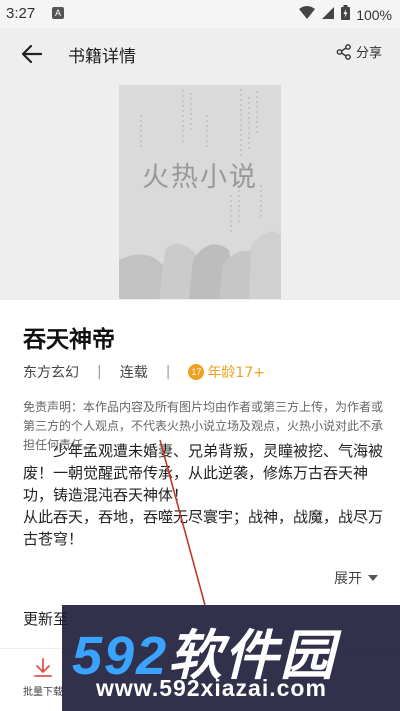  I want to click on book-status: 连载, so click(133, 373).